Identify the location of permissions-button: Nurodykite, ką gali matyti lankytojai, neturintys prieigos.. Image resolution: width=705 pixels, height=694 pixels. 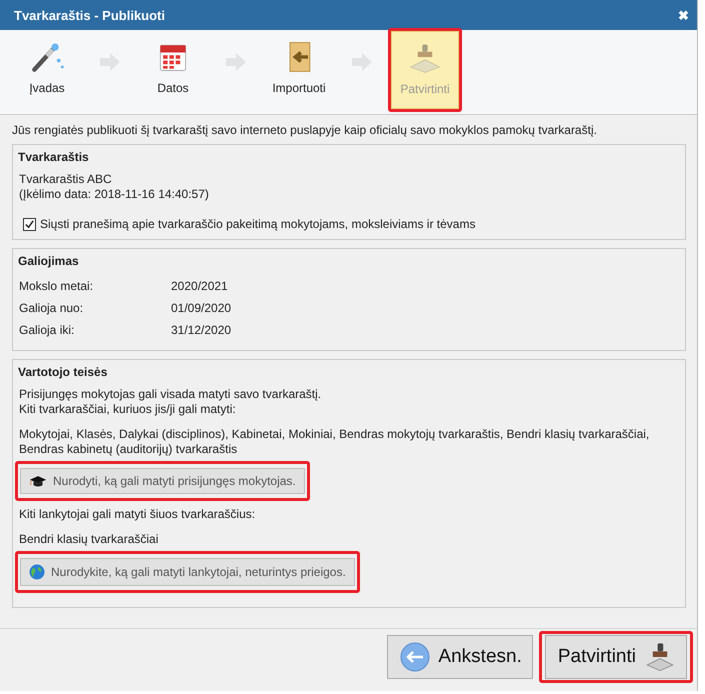
(187, 572).